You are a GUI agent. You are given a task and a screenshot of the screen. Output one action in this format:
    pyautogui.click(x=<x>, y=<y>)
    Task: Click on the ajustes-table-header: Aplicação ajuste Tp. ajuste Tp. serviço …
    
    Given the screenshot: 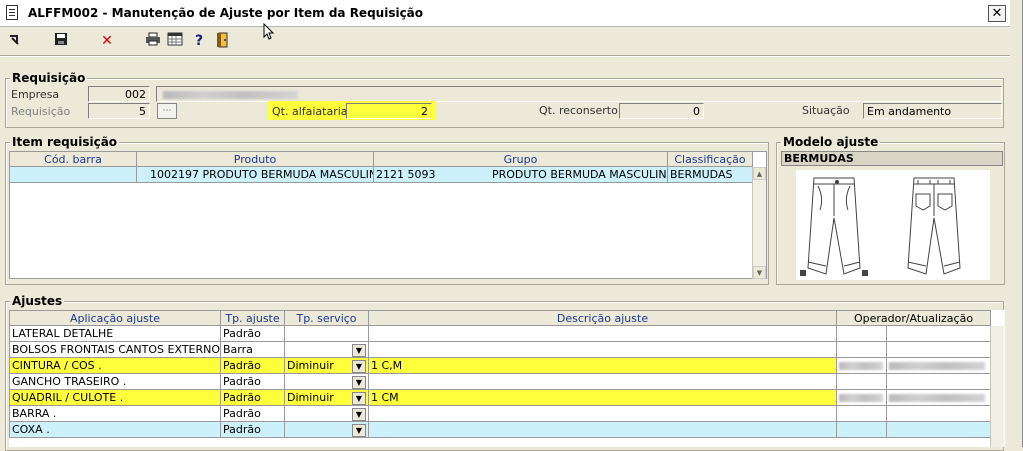 What is the action you would take?
    pyautogui.click(x=500, y=318)
    